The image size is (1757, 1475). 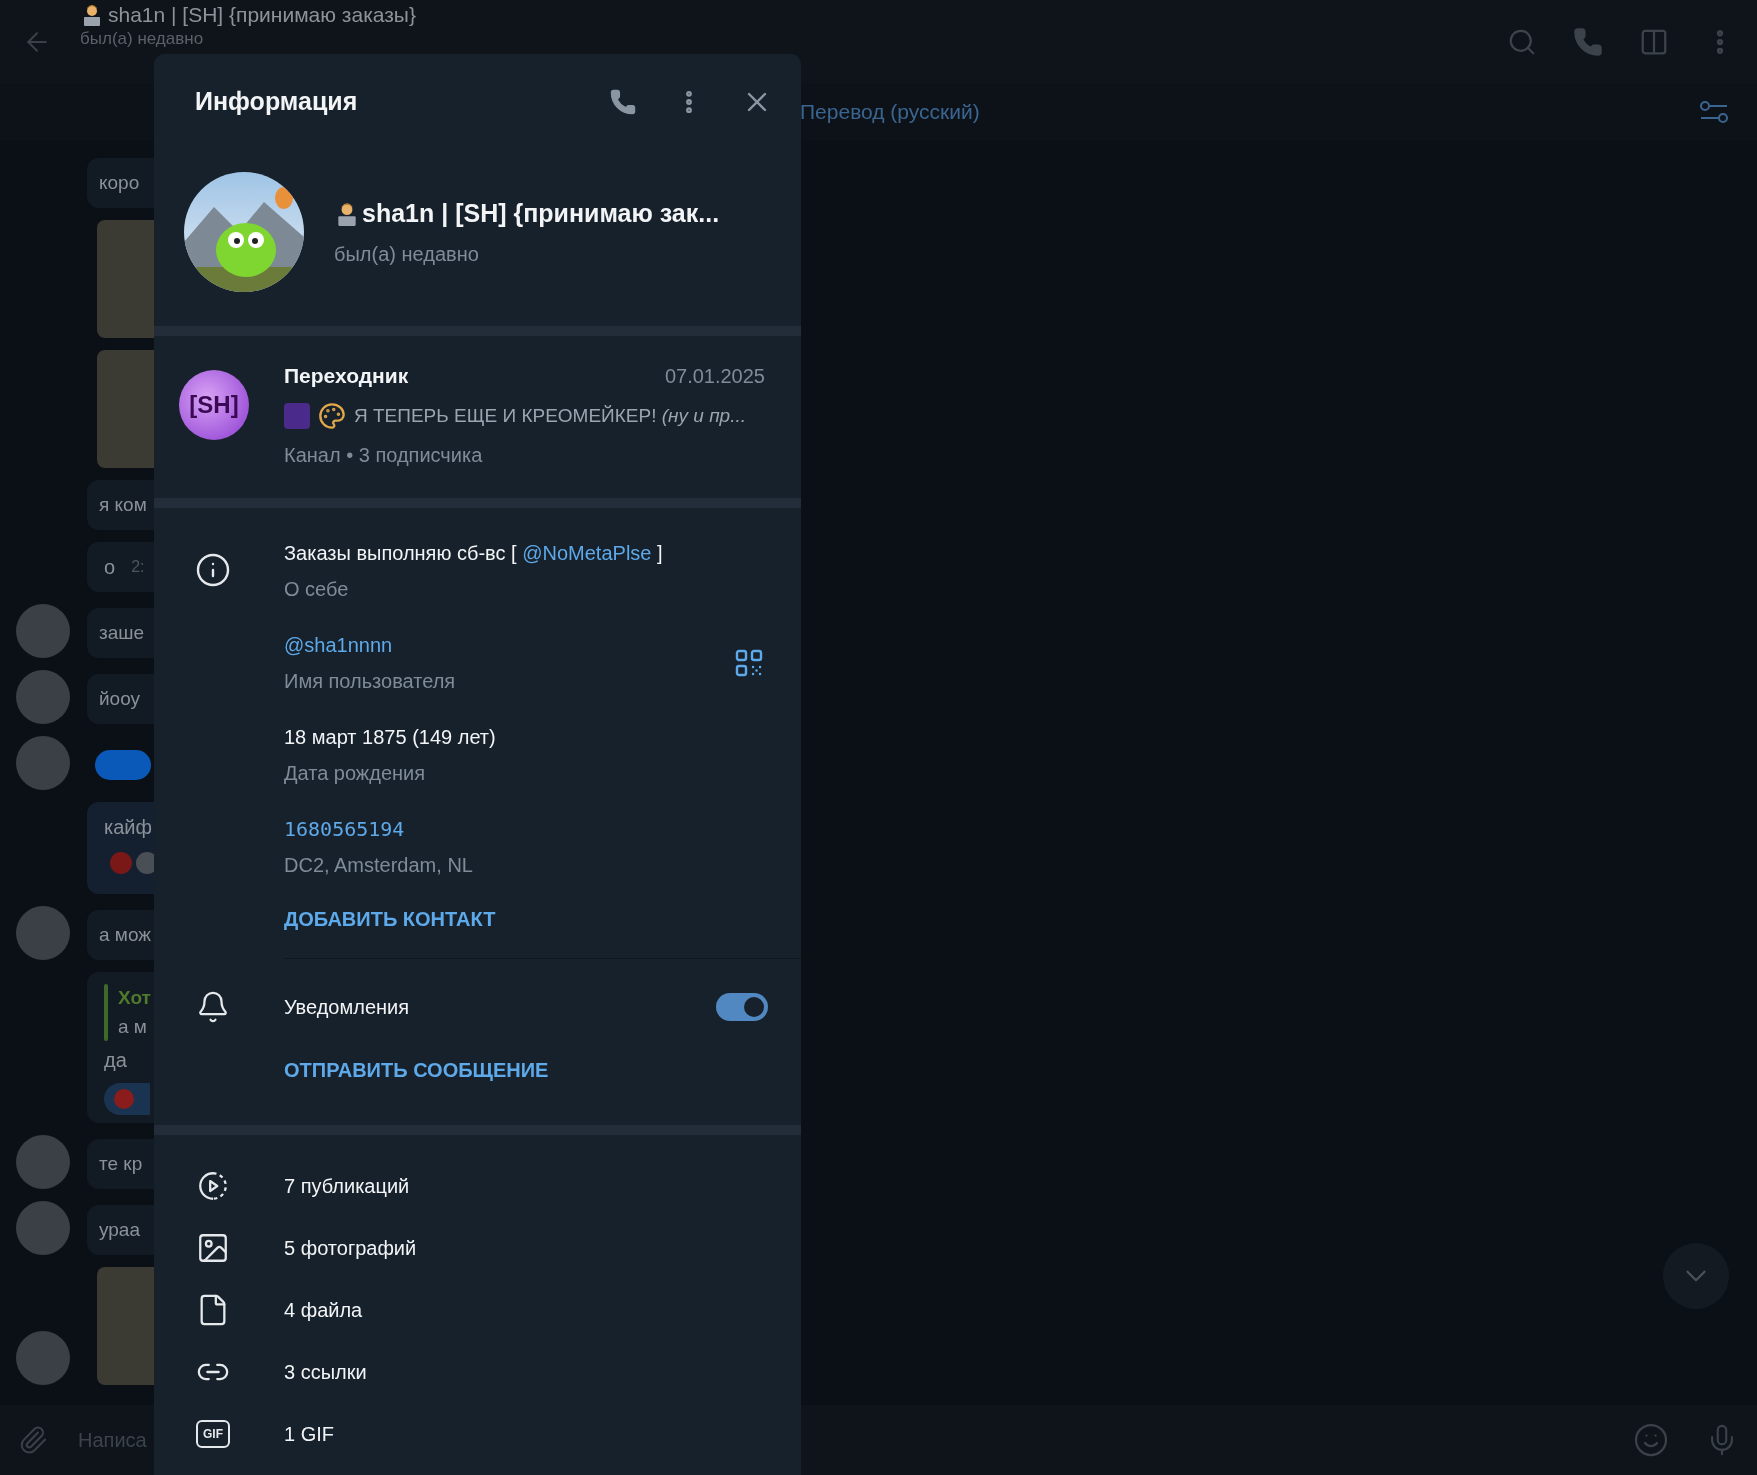 I want to click on channel-meta: Канал • 3 подписчика, so click(x=384, y=455).